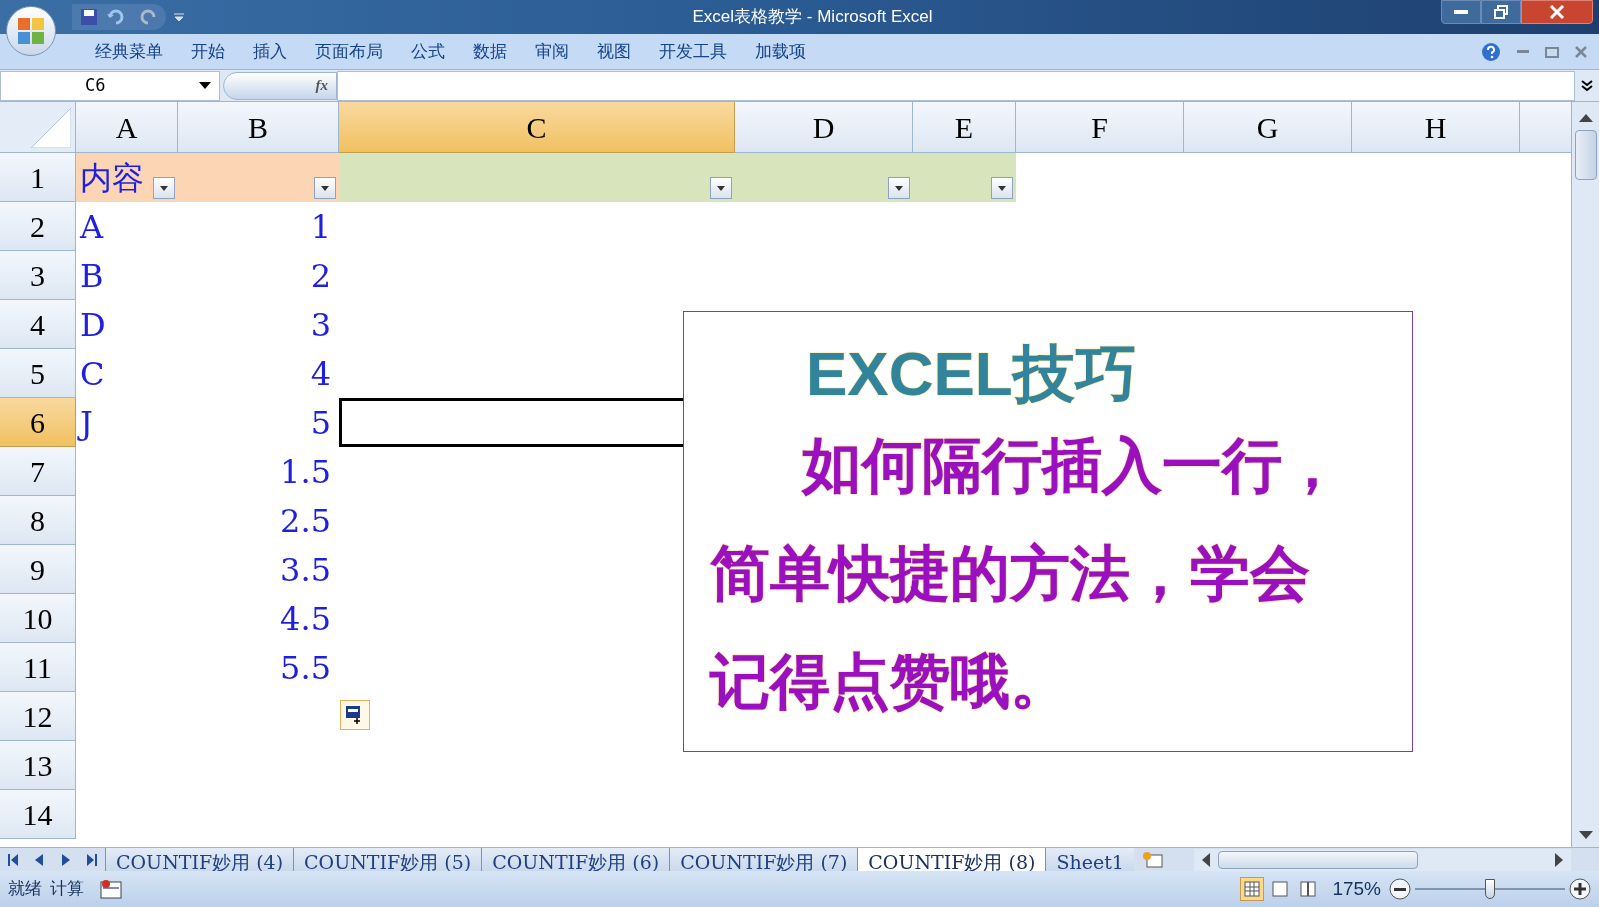 Image resolution: width=1599 pixels, height=907 pixels. Describe the element at coordinates (38, 569) in the screenshot. I see `row-header: 9` at that location.